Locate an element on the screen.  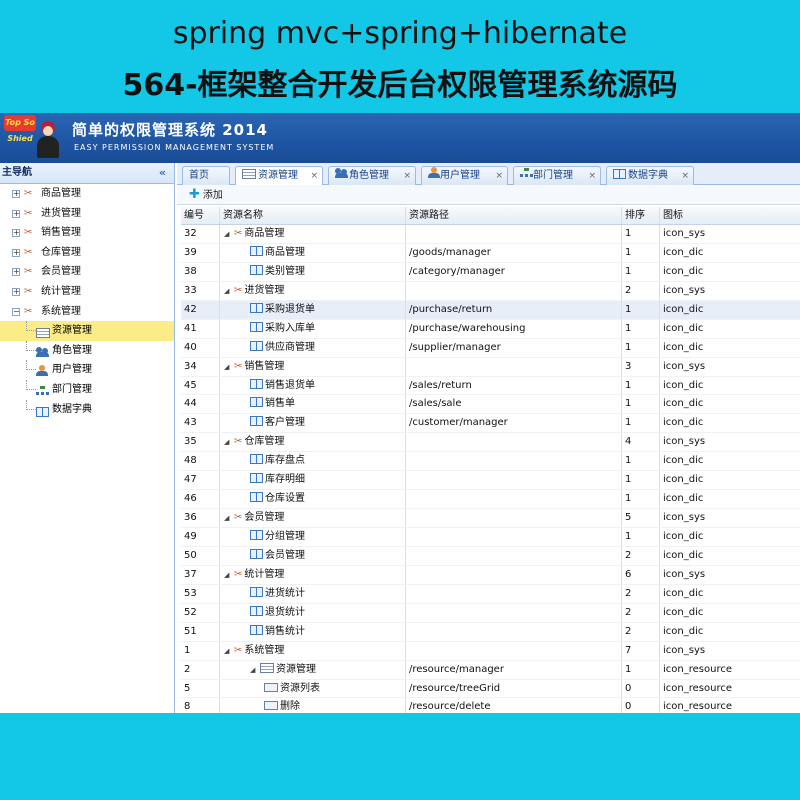
column-sort-header: 排序 is located at coordinates (641, 215).